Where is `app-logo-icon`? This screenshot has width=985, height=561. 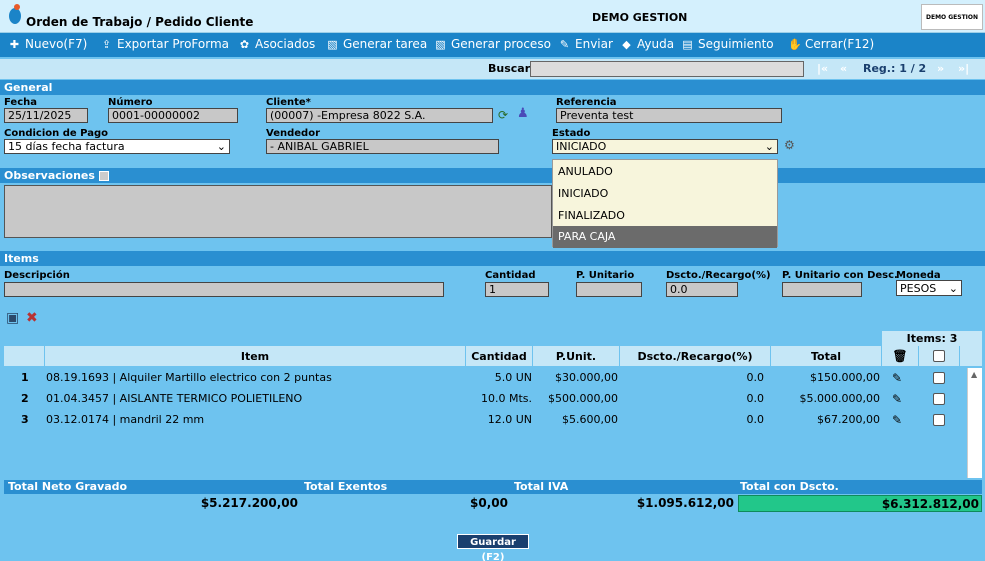 app-logo-icon is located at coordinates (15, 14).